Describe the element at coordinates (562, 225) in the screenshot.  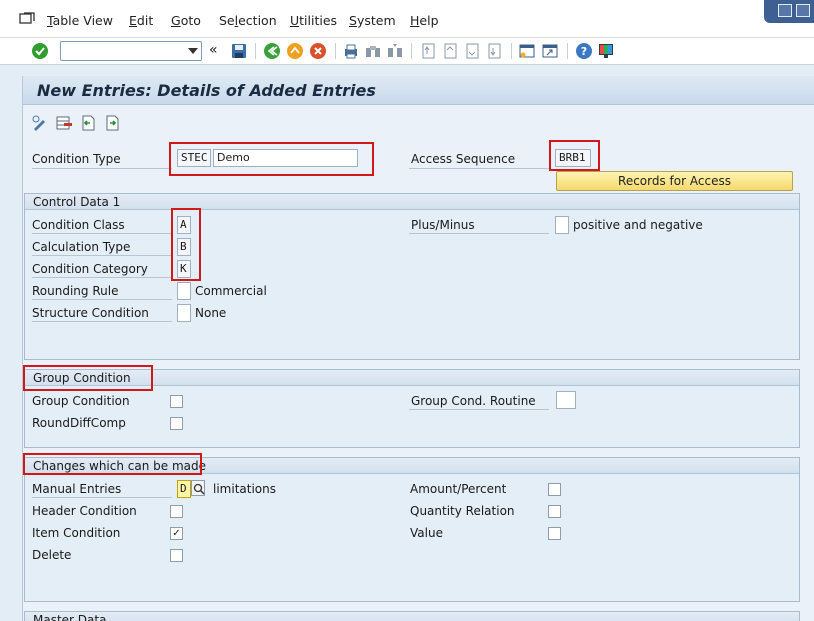
I see `plus-minus-field` at that location.